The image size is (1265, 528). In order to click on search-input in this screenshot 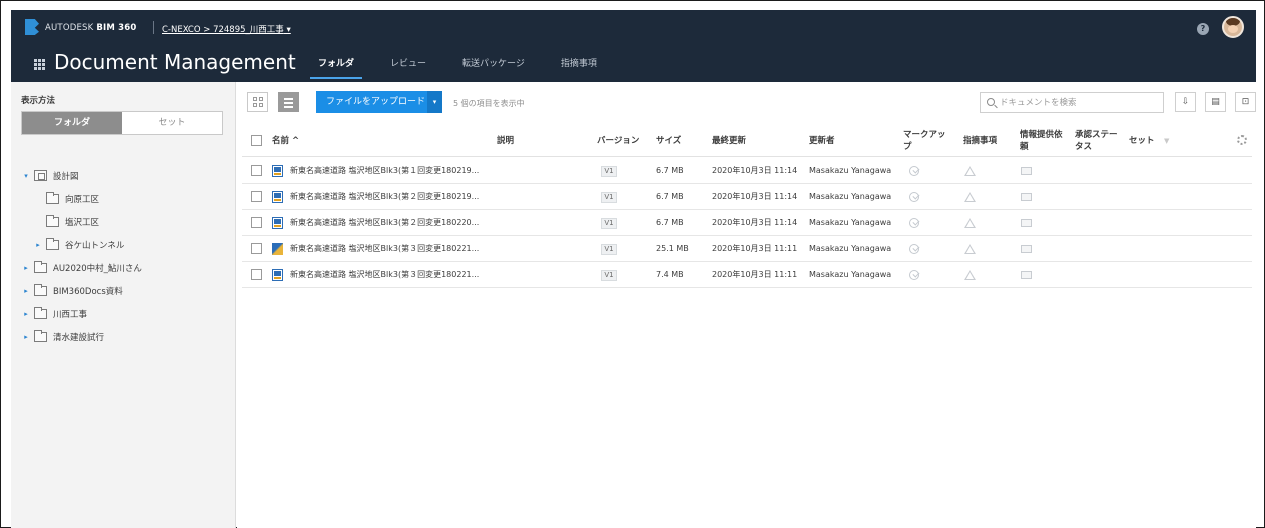, I will do `click(1075, 102)`.